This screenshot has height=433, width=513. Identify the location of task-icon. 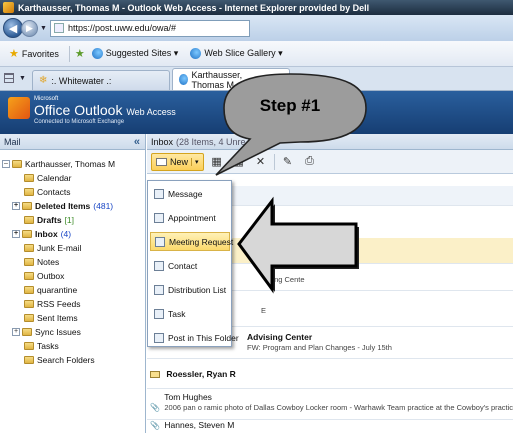
(159, 313).